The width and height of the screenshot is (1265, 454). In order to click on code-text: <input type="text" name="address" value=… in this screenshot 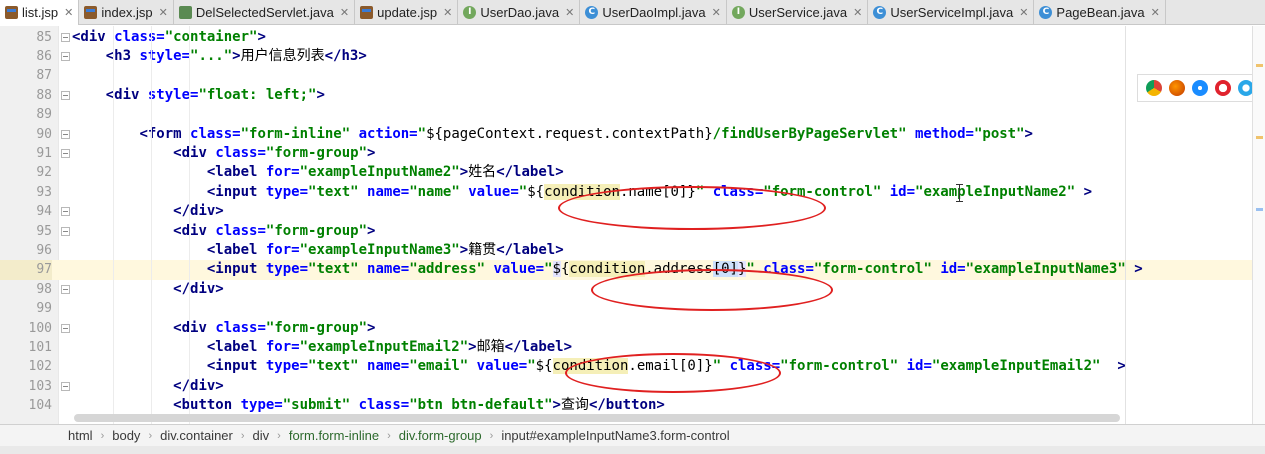, I will do `click(674, 269)`.